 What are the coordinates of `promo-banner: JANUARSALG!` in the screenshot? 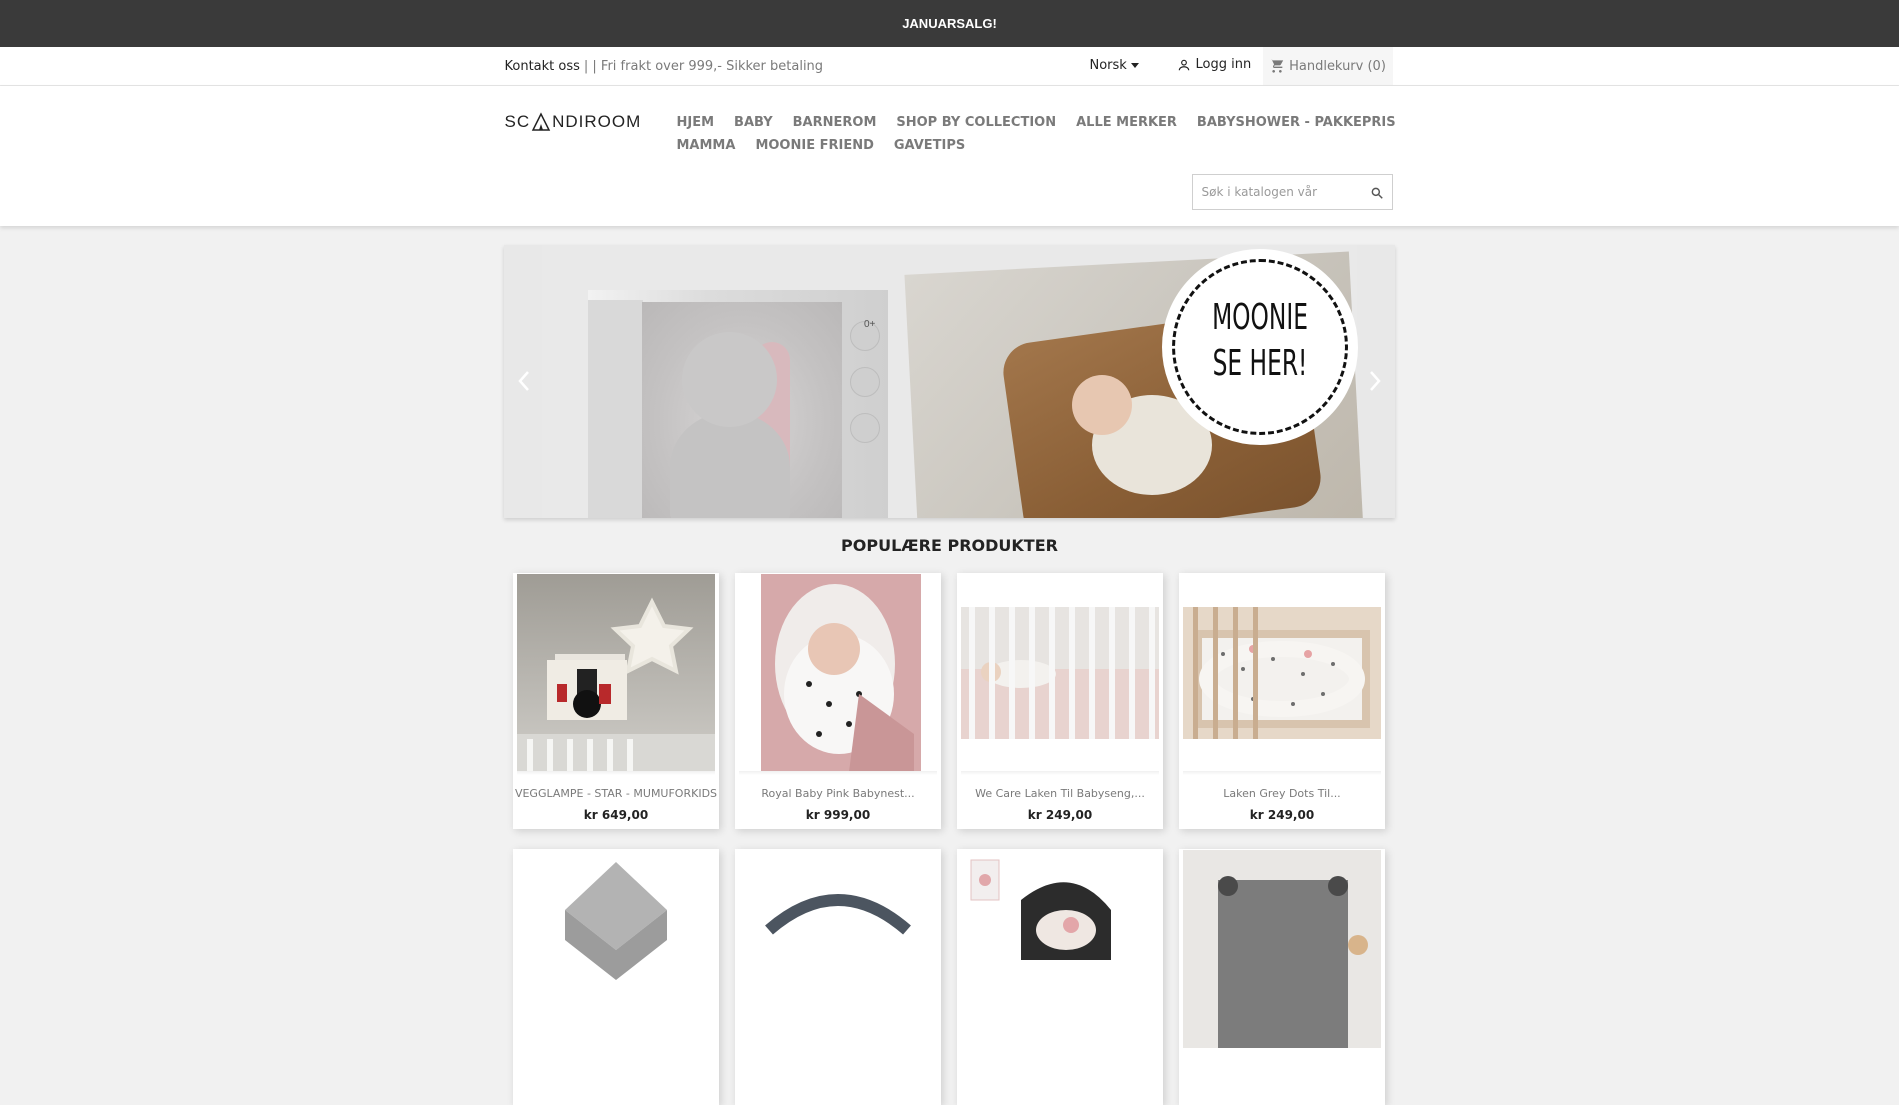 It's located at (949, 23).